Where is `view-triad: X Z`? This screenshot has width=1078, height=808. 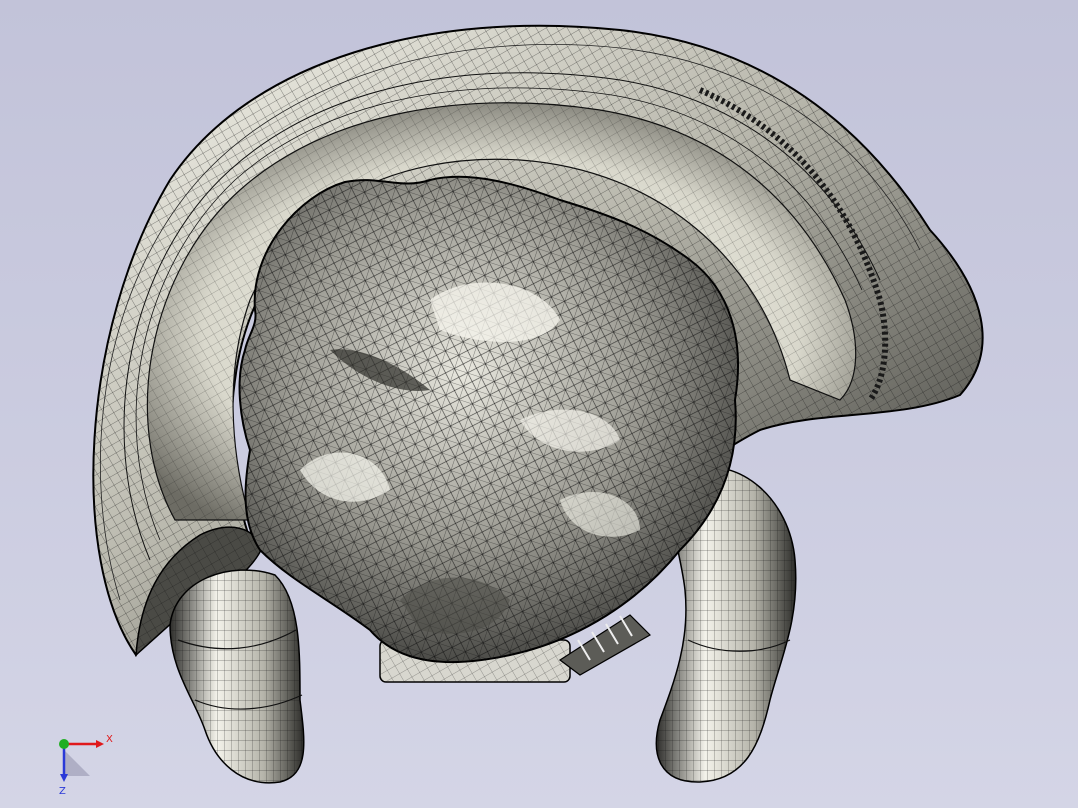 view-triad: X Z is located at coordinates (86, 765).